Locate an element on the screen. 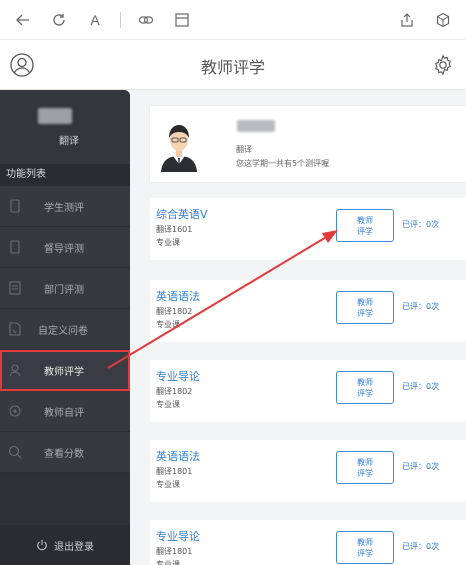  sidebar-item-label: 查看分数 is located at coordinates (64, 454).